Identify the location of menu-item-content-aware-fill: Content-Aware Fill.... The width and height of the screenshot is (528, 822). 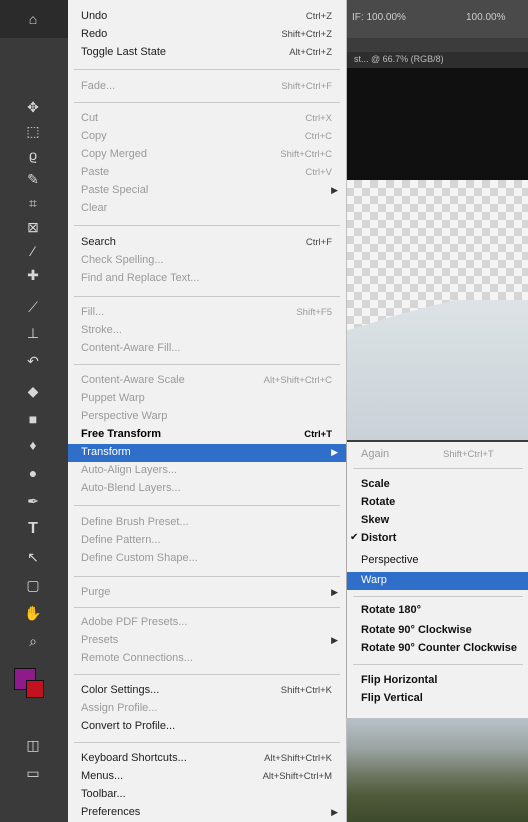
(207, 349).